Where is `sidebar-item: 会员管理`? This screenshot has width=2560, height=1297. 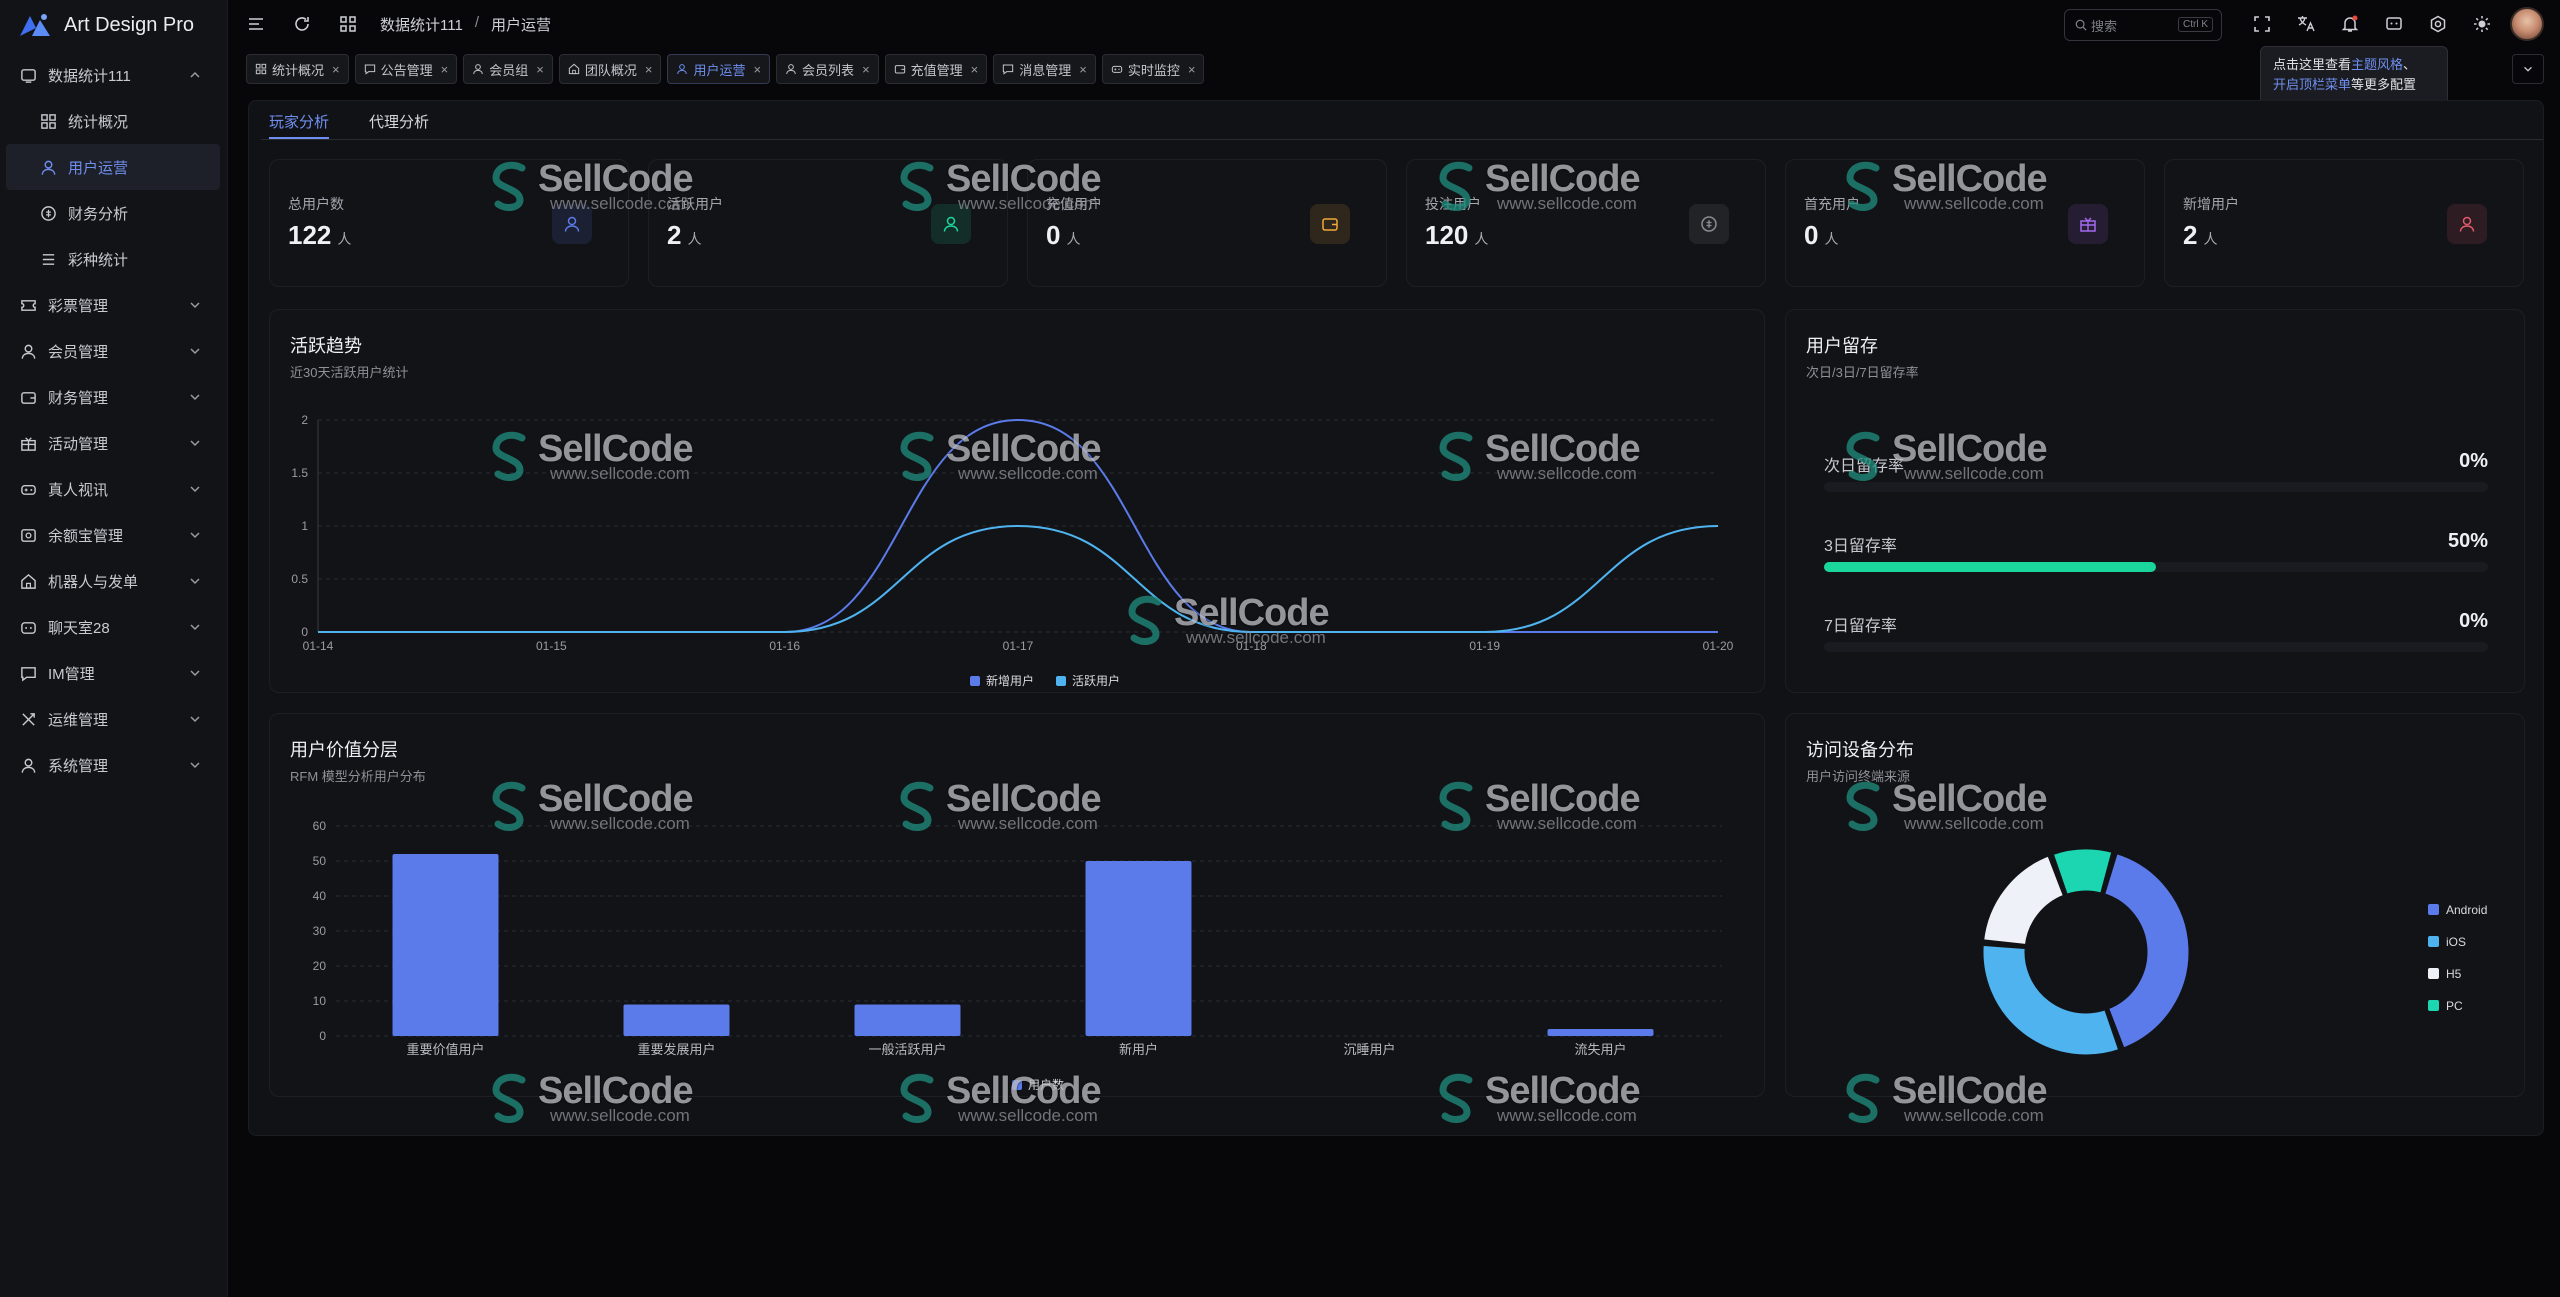 sidebar-item: 会员管理 is located at coordinates (114, 351).